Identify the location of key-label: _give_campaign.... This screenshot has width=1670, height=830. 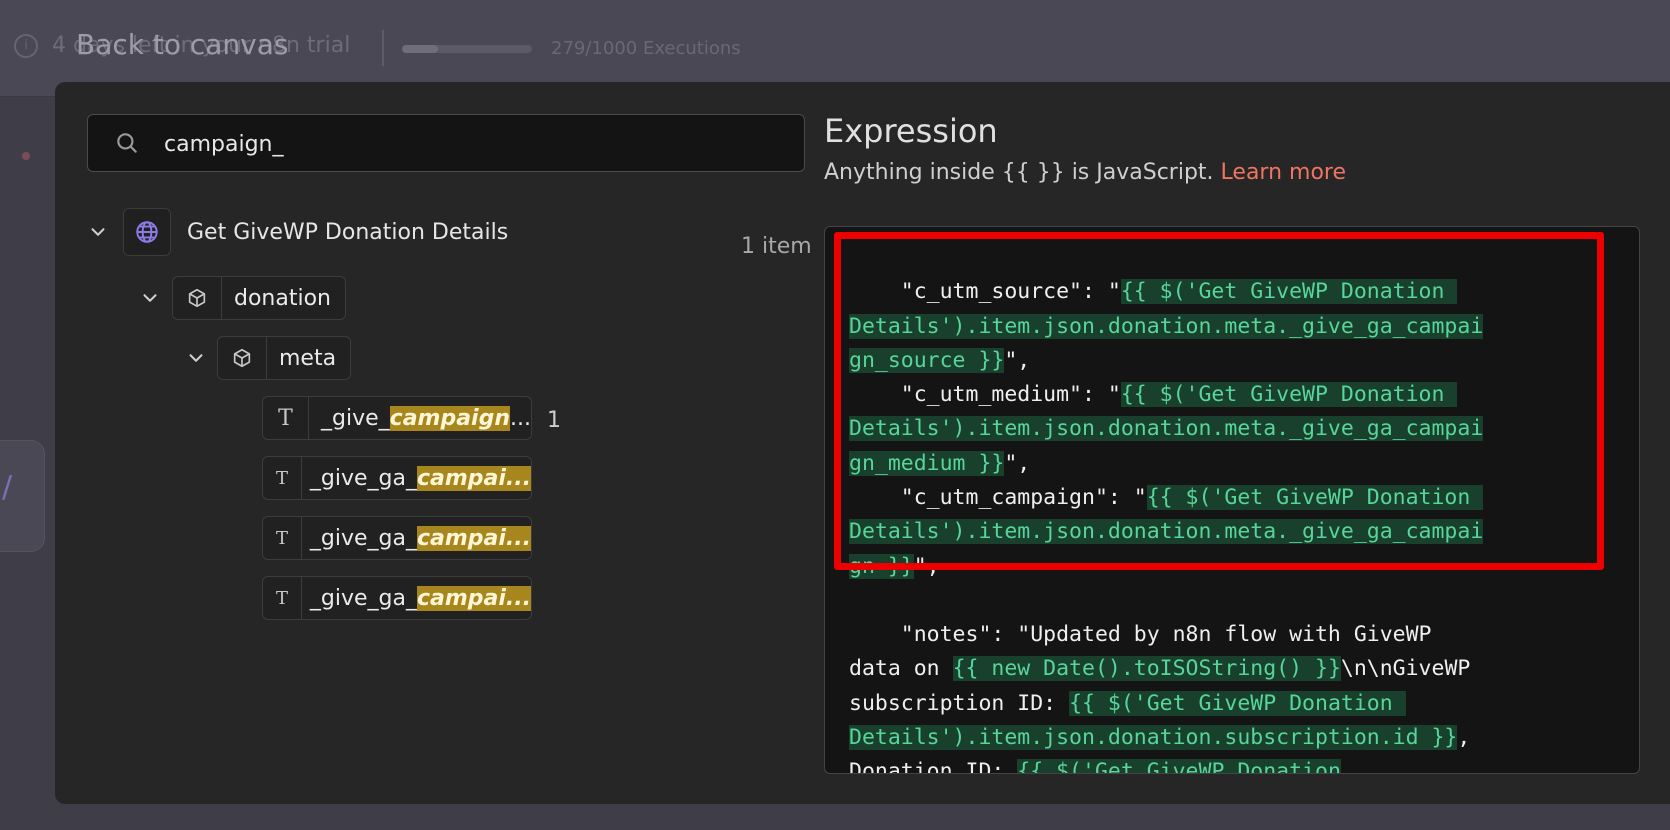
(420, 418).